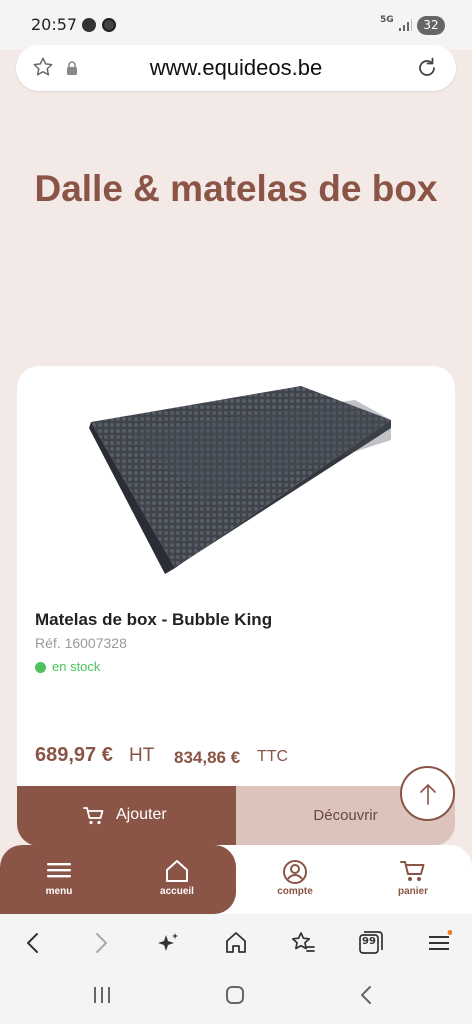 The image size is (472, 1024). I want to click on status-bar: 20:57 5G 32, so click(236, 25).